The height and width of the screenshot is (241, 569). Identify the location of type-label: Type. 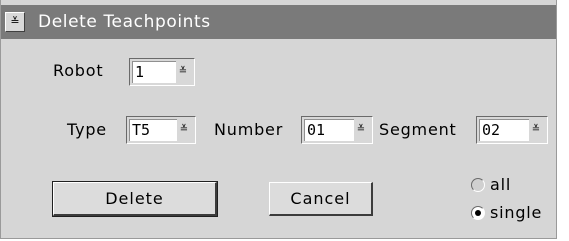
(87, 129).